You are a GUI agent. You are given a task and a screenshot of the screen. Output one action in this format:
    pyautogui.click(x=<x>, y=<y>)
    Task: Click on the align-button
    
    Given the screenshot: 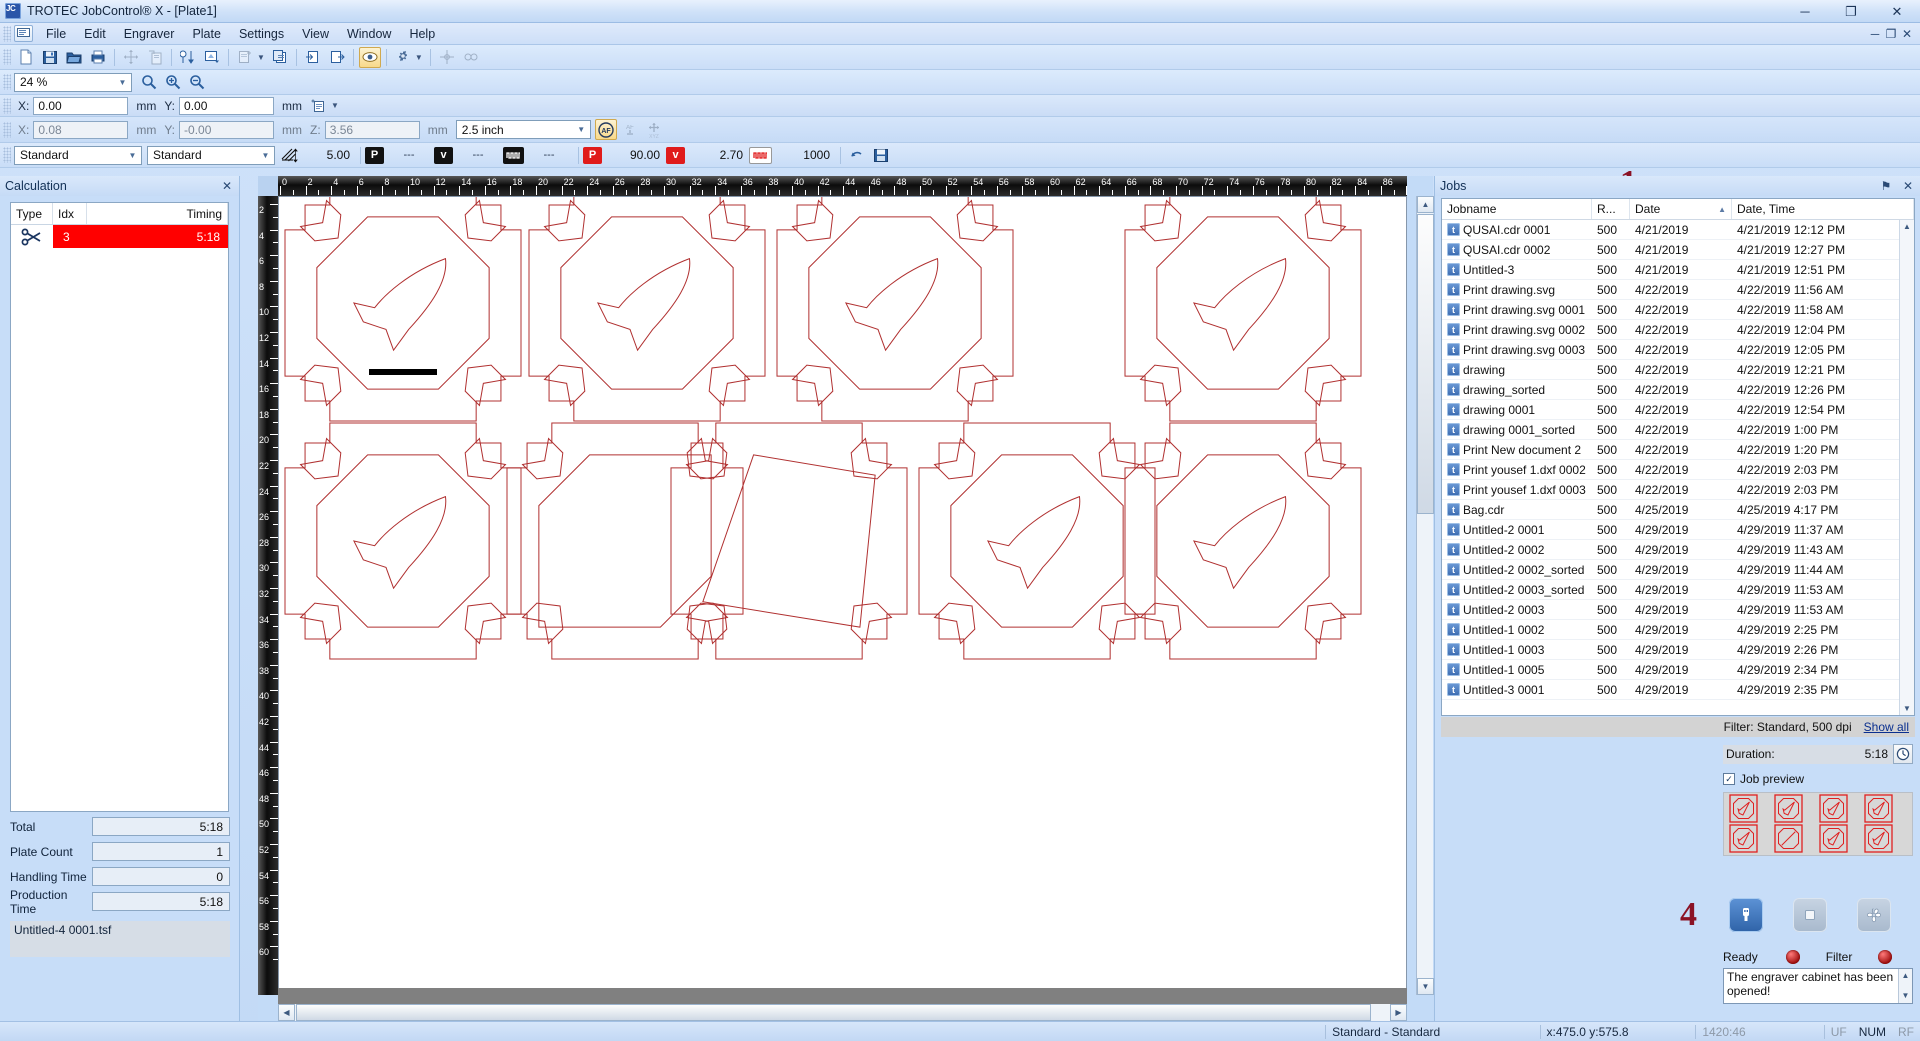 What is the action you would take?
    pyautogui.click(x=447, y=57)
    